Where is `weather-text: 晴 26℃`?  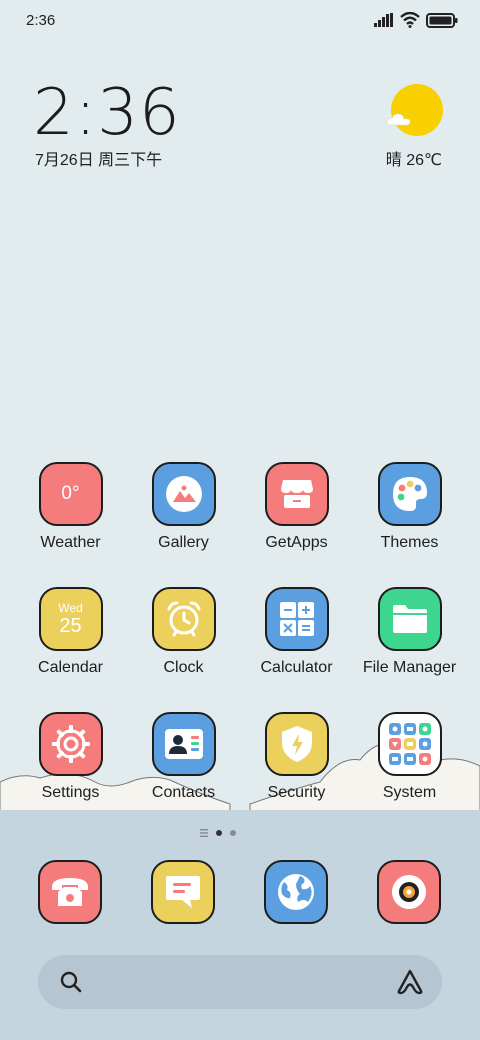
weather-text: 晴 26℃ is located at coordinates (413, 160).